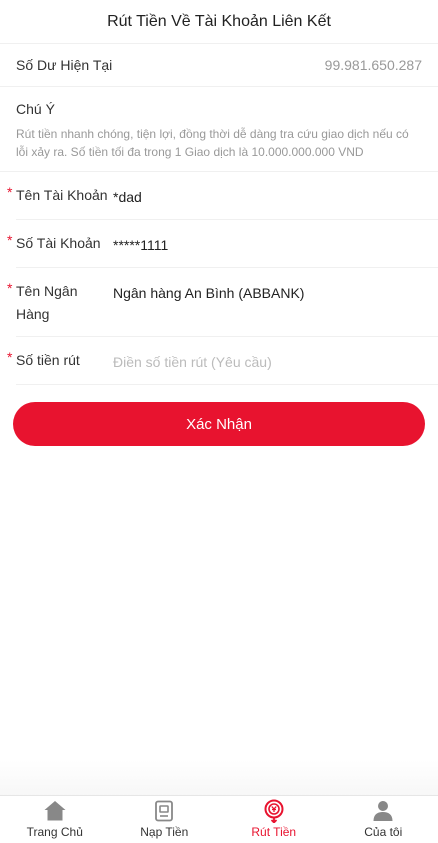 The height and width of the screenshot is (843, 438). Describe the element at coordinates (141, 245) in the screenshot. I see `account-number-value: *****1111` at that location.